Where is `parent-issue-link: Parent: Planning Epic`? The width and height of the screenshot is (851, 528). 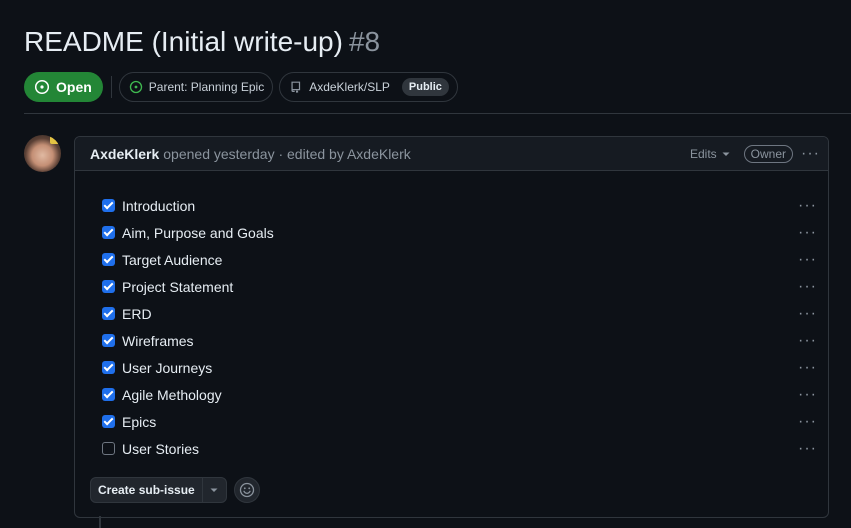
parent-issue-link: Parent: Planning Epic is located at coordinates (196, 87).